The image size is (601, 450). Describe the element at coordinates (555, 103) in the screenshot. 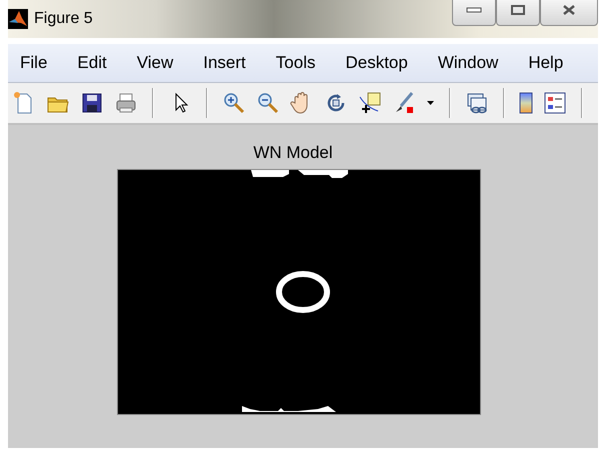

I see `legend-icon` at that location.